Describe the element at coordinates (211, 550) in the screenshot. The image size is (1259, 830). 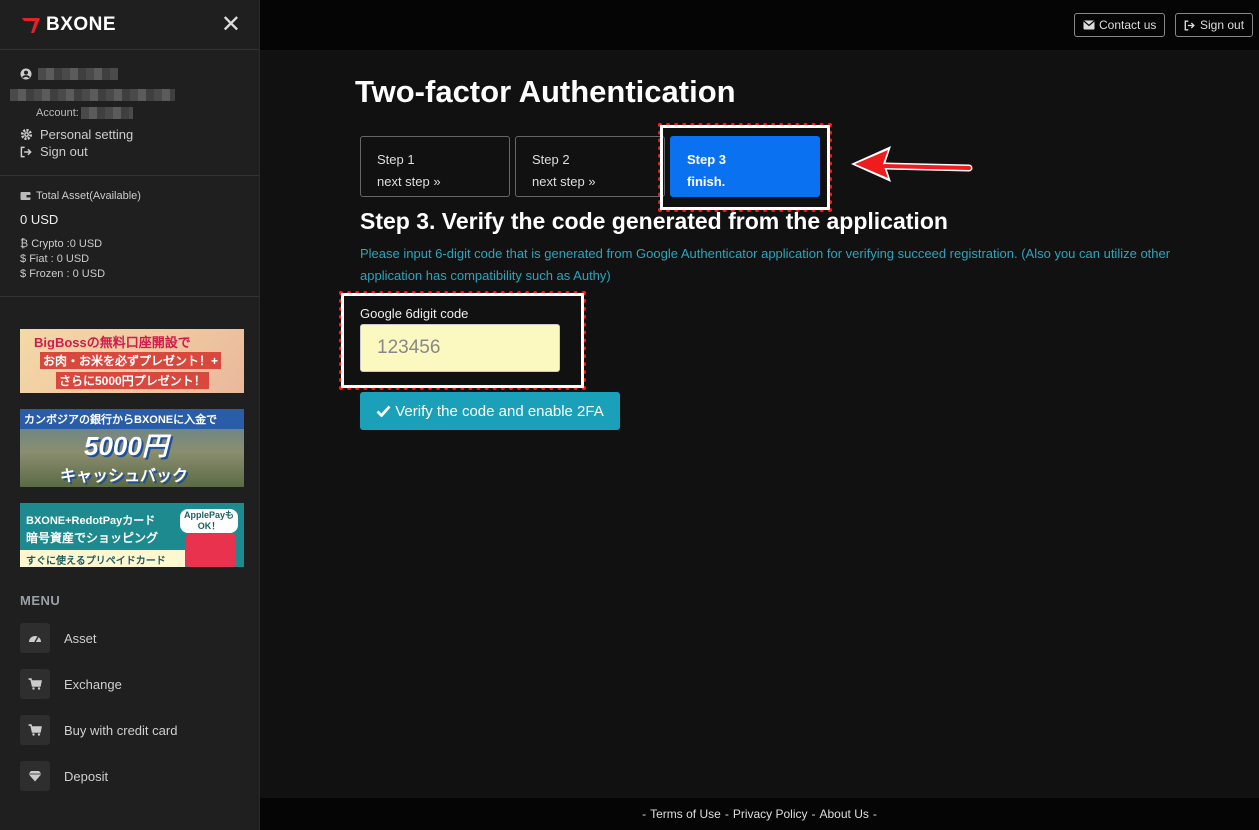
I see `redotpay-card-image` at that location.